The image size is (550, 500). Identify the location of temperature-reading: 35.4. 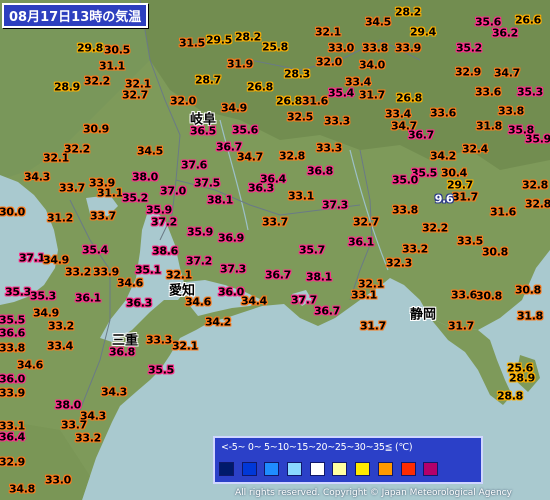
(95, 250).